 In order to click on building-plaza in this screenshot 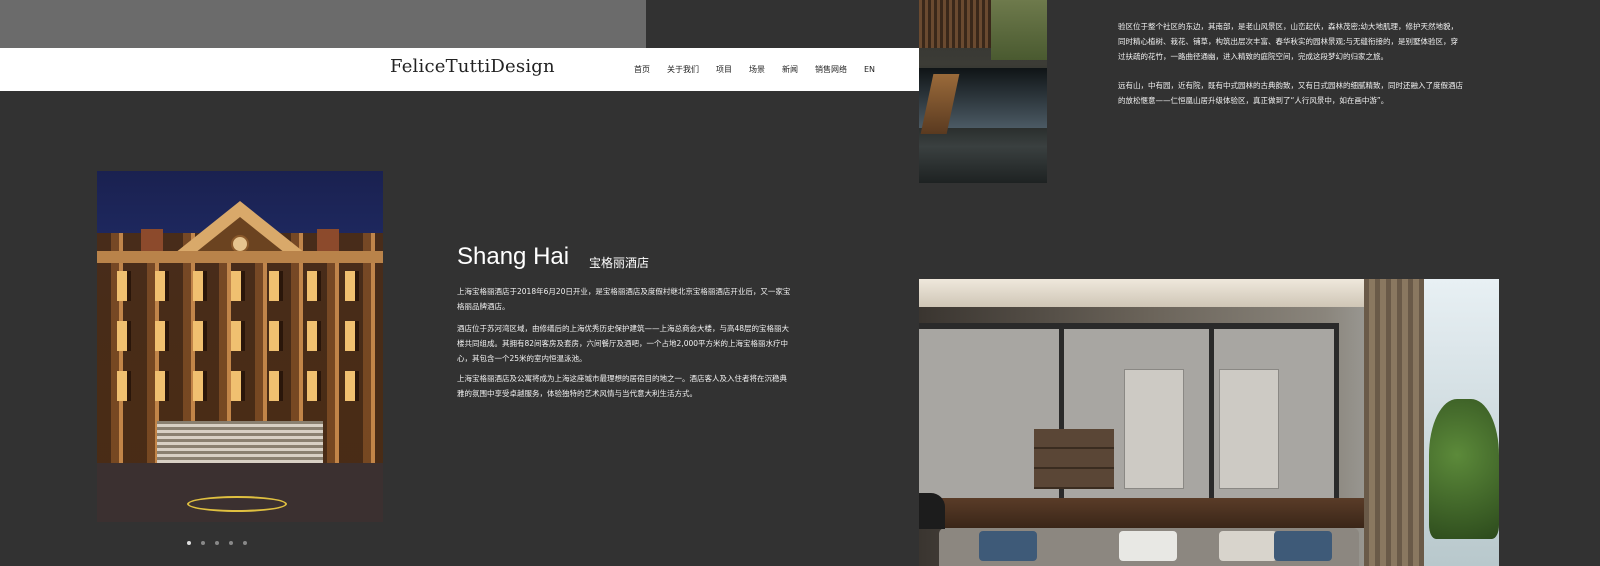, I will do `click(240, 492)`.